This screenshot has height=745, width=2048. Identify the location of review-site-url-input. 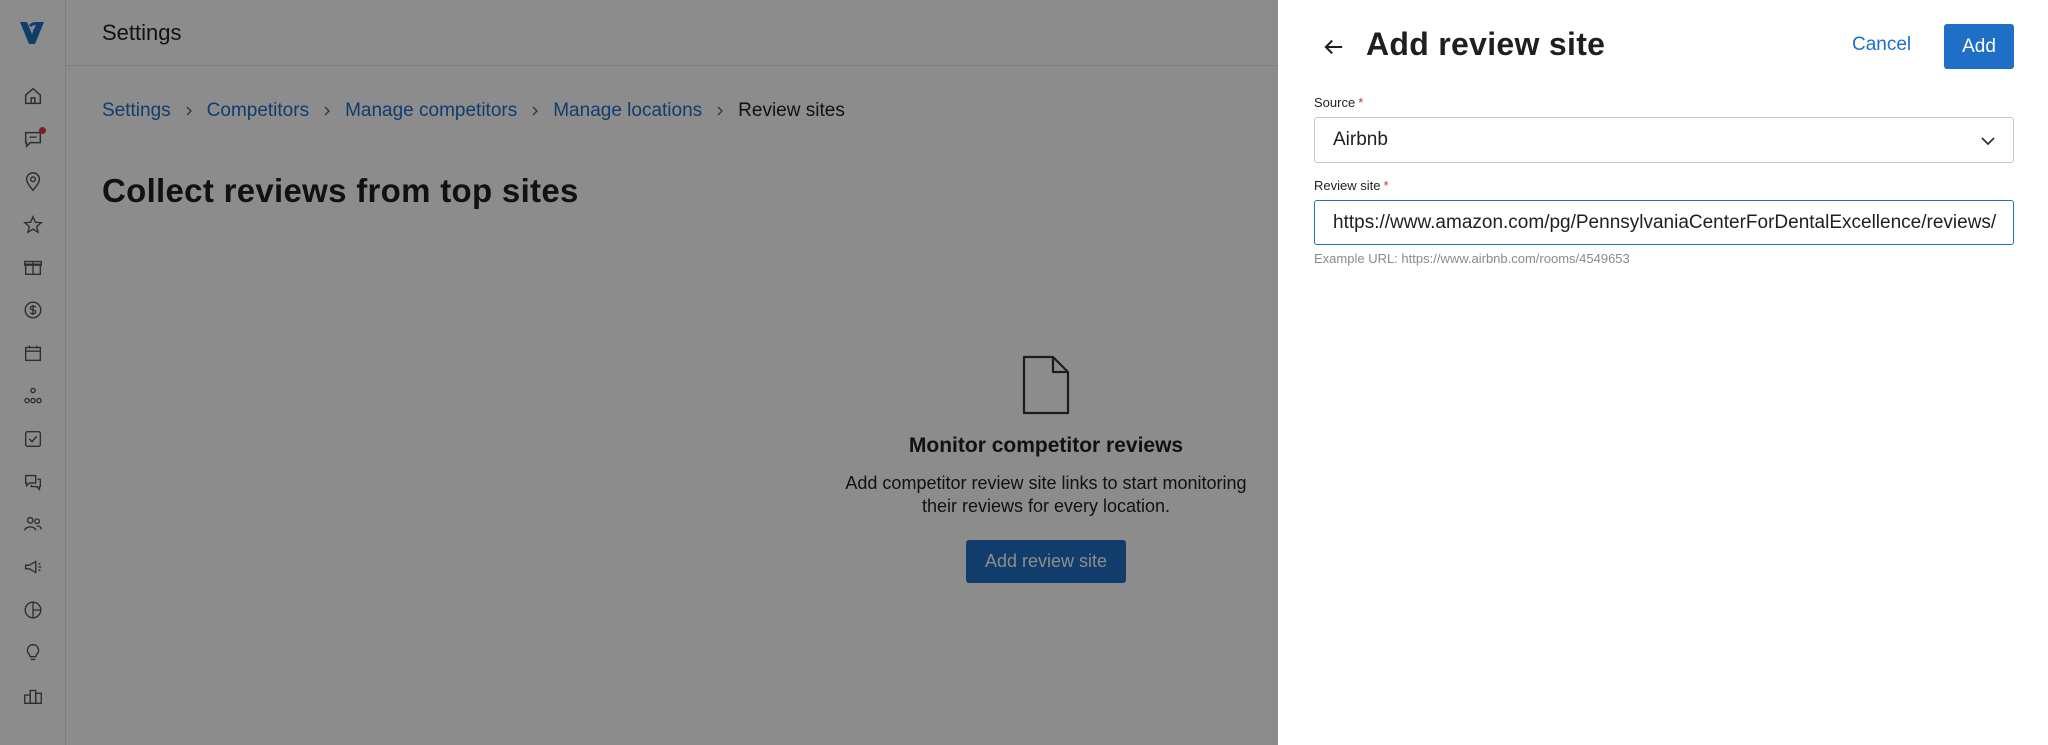
(1664, 222).